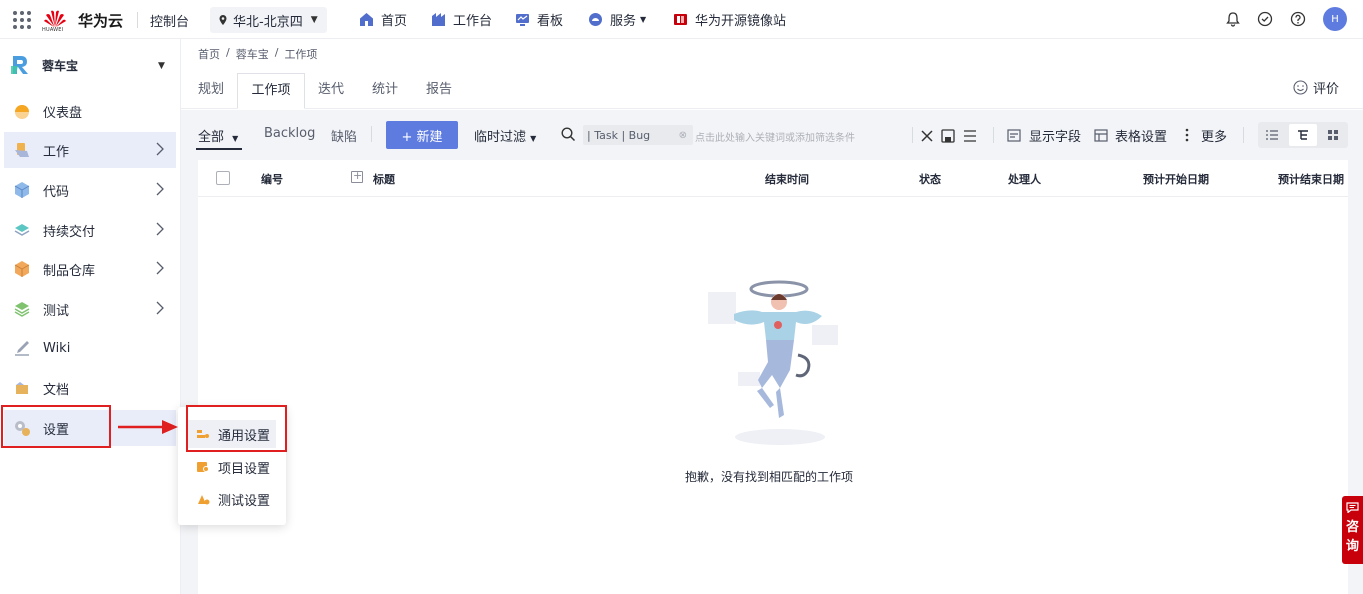  Describe the element at coordinates (1352, 530) in the screenshot. I see `consult-button: 咨 询` at that location.